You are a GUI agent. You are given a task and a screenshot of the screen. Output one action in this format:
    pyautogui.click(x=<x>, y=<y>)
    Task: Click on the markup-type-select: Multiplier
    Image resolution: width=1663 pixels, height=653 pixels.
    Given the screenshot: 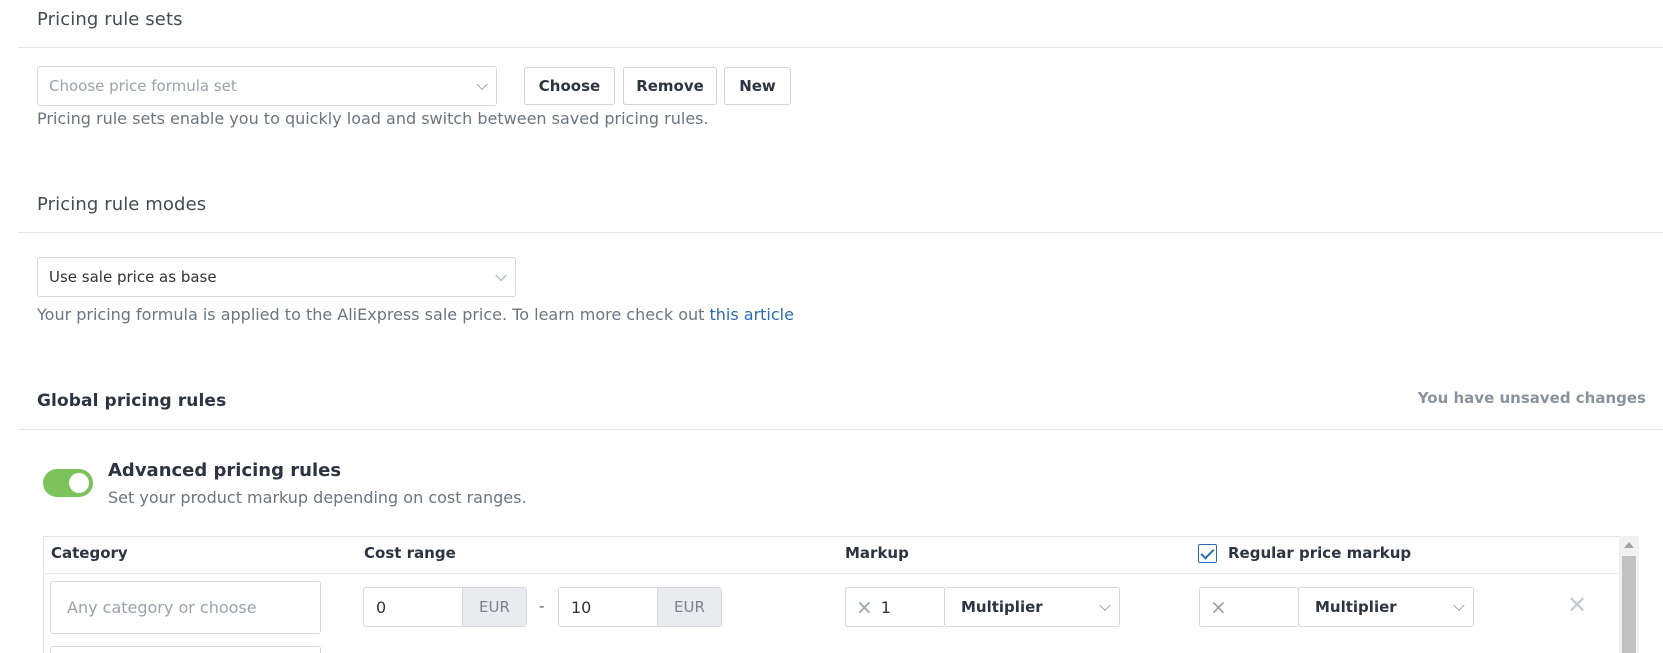 What is the action you would take?
    pyautogui.click(x=1032, y=607)
    